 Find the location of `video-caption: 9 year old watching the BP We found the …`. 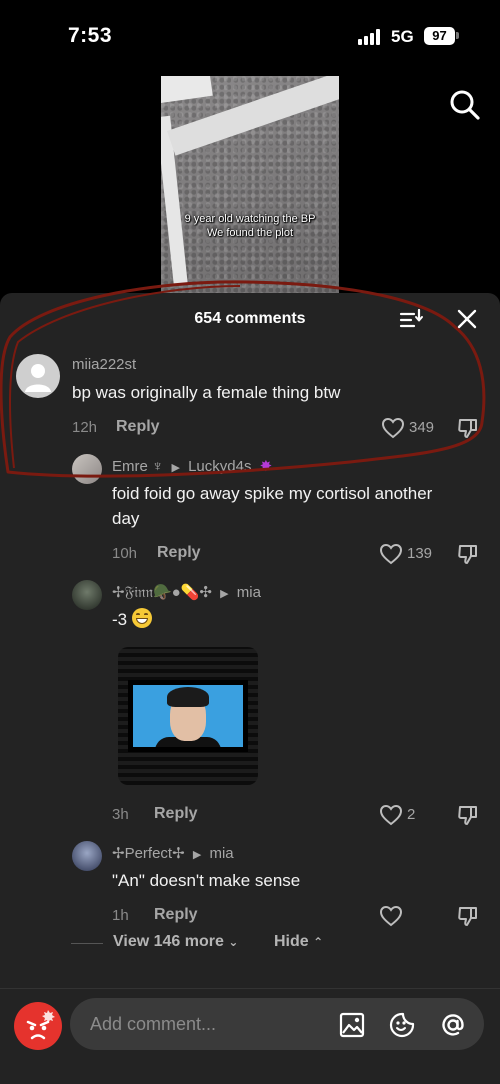

video-caption: 9 year old watching the BP We found the … is located at coordinates (250, 226).